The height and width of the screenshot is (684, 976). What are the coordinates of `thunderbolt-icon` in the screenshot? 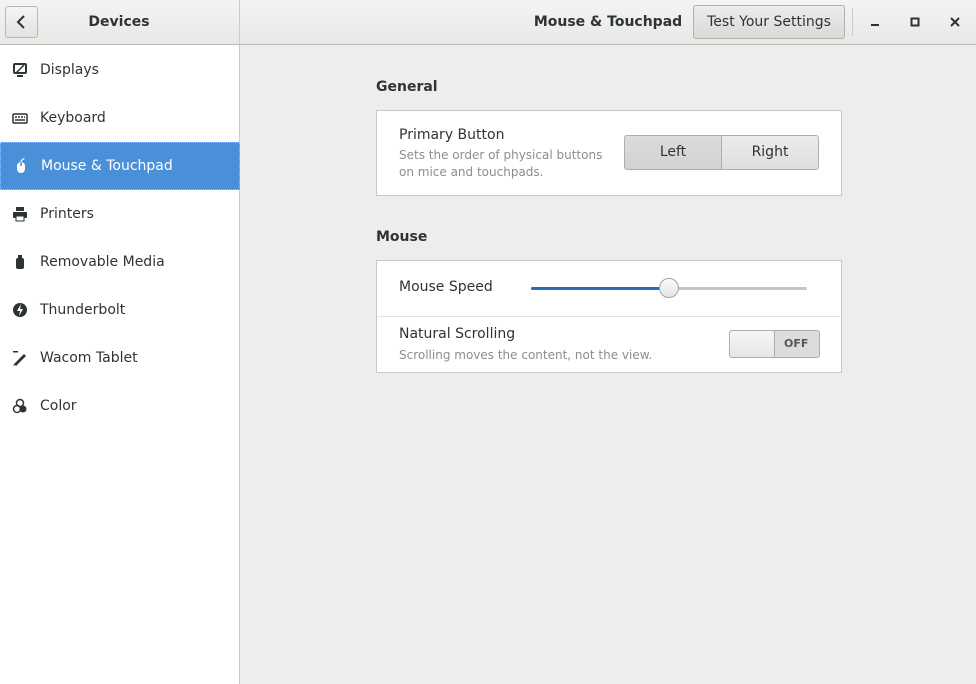 It's located at (20, 310).